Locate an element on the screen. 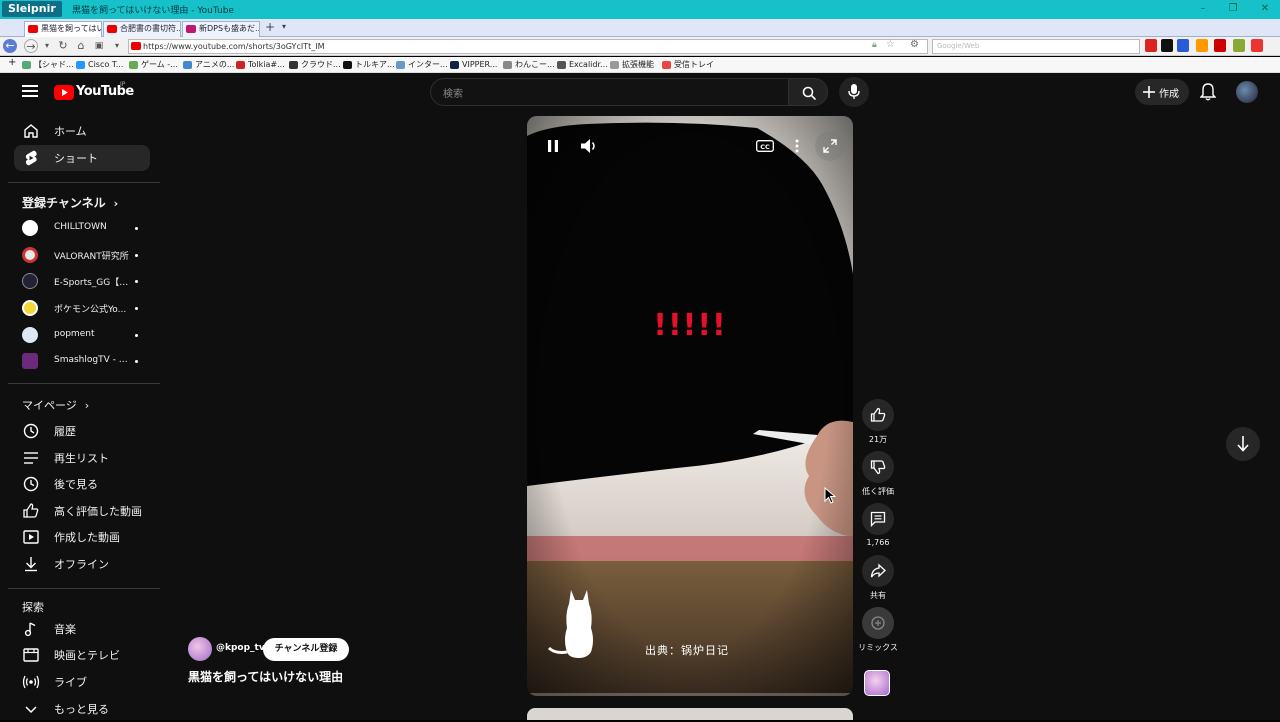 This screenshot has height=722, width=1280. sidebar-item-your-videos: 作成した動画 is located at coordinates (82, 537).